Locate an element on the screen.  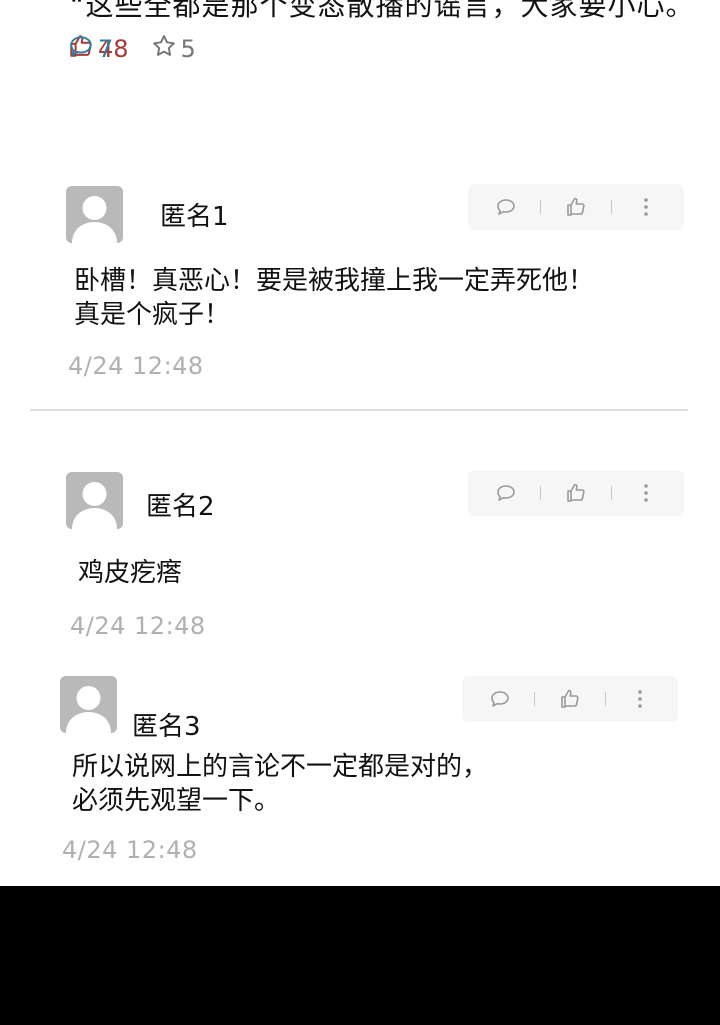
comment-text-line: 鸡皮疙瘩 is located at coordinates (130, 573).